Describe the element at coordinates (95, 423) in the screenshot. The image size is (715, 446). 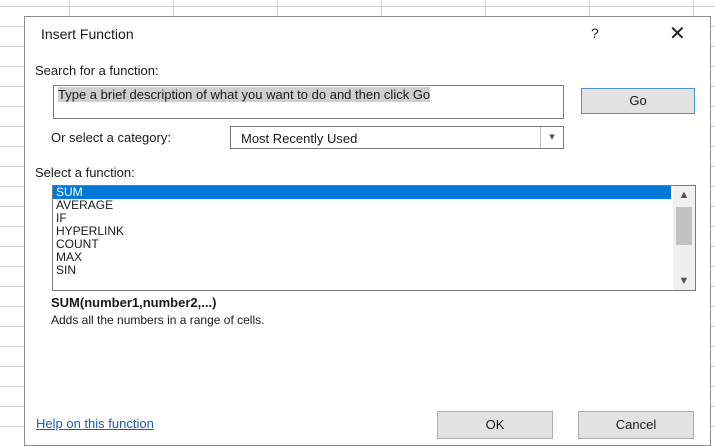
I see `help-on-function-link: Help on this function` at that location.